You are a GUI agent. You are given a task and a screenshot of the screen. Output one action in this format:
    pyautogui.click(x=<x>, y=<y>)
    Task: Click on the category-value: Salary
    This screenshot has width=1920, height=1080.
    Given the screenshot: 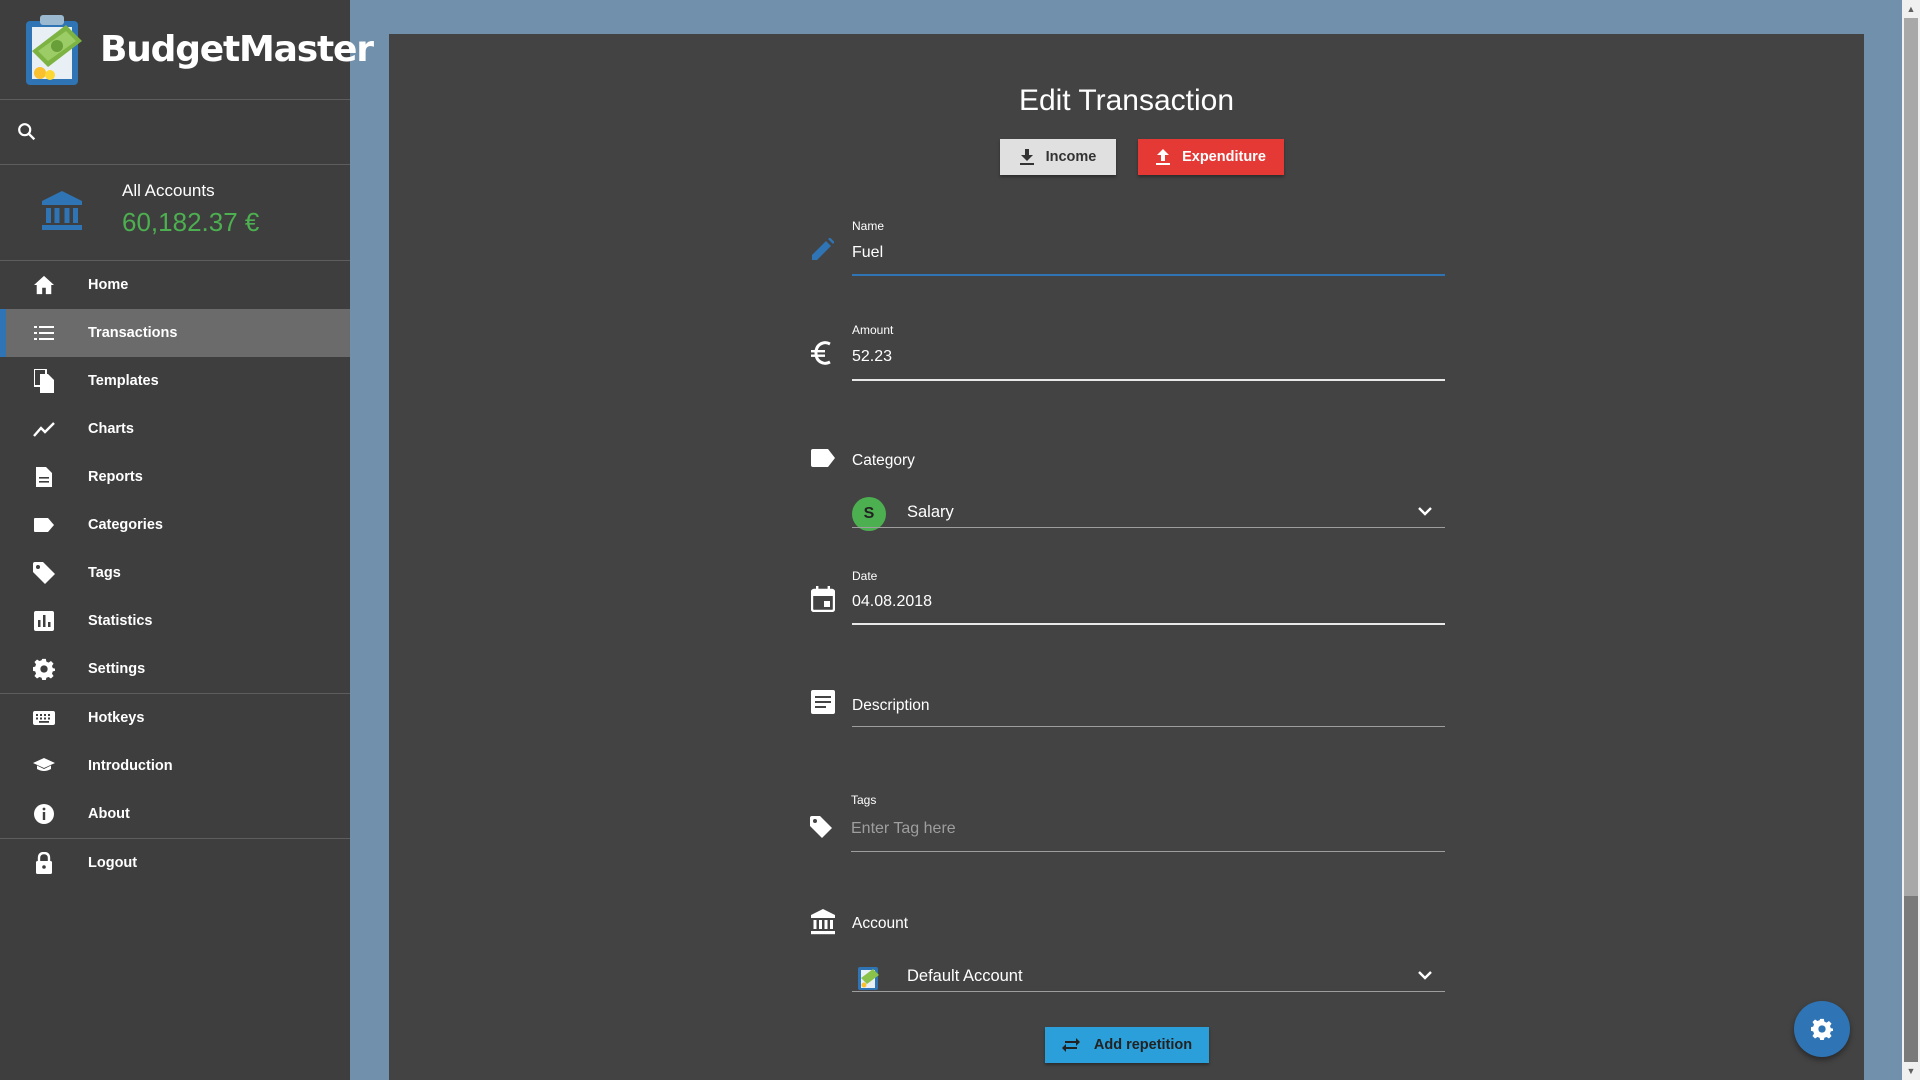 What is the action you would take?
    pyautogui.click(x=930, y=512)
    